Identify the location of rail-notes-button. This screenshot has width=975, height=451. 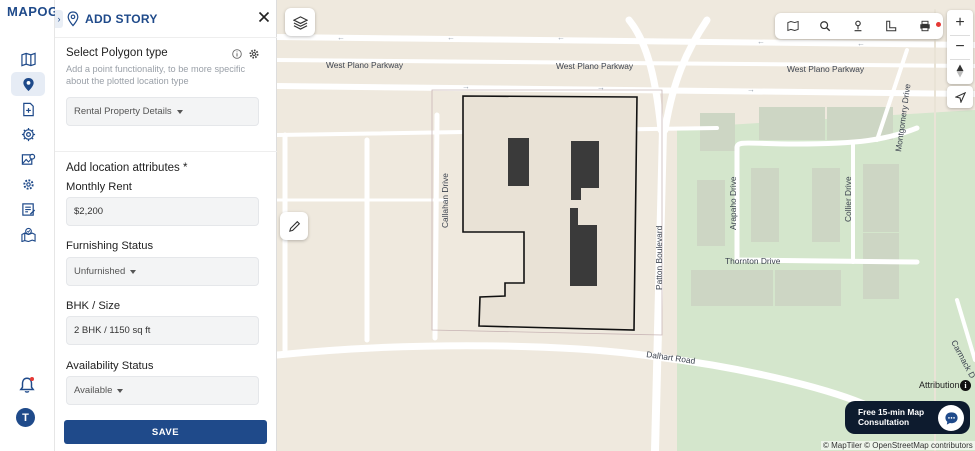
(28, 209).